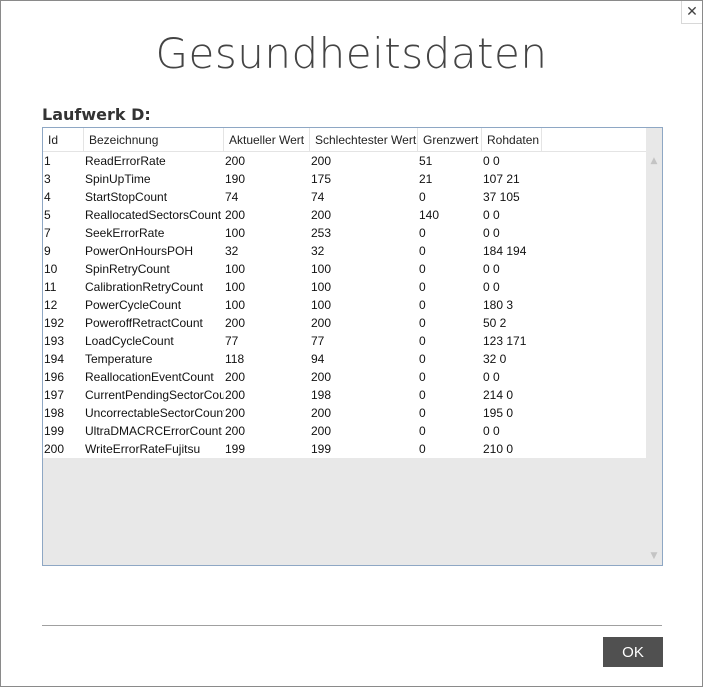 The image size is (703, 687). What do you see at coordinates (654, 161) in the screenshot?
I see `scroll-up-icon: ▲` at bounding box center [654, 161].